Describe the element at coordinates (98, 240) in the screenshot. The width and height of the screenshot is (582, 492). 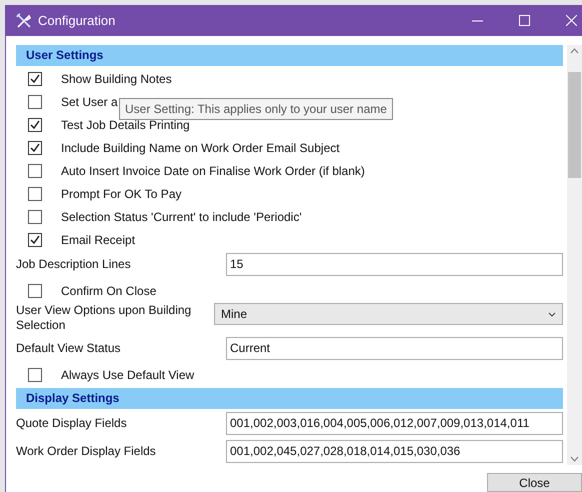
I see `checkbox-label: Email Receipt` at that location.